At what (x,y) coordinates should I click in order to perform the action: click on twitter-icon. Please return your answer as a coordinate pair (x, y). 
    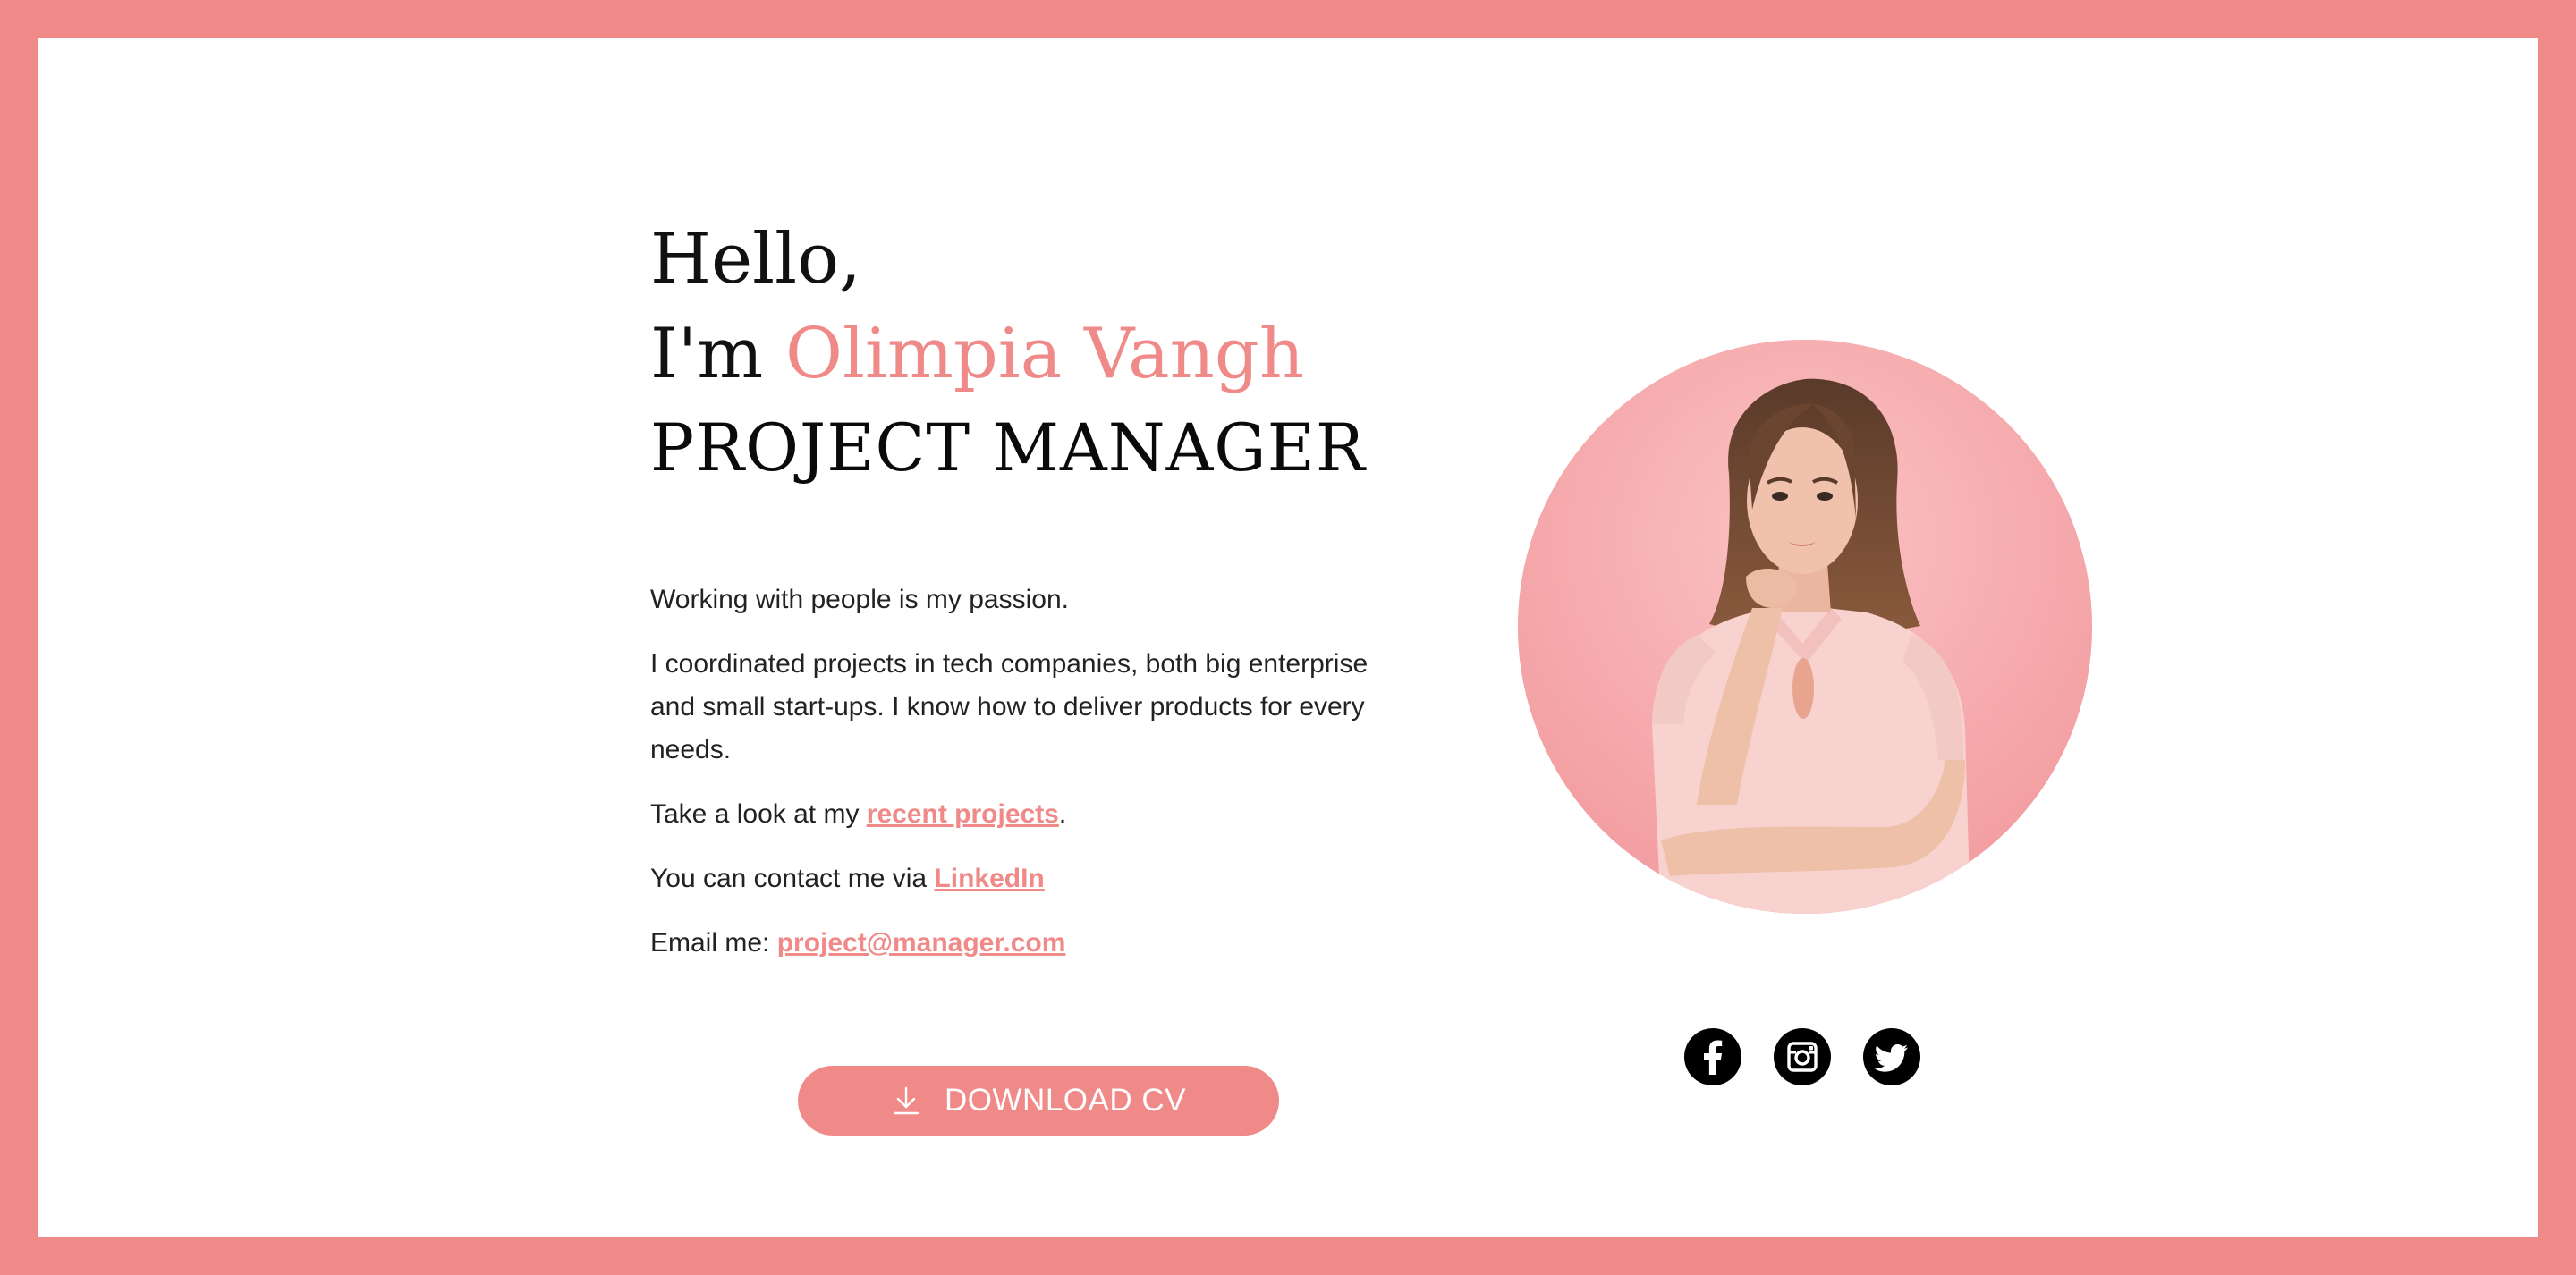
    Looking at the image, I should click on (1891, 1056).